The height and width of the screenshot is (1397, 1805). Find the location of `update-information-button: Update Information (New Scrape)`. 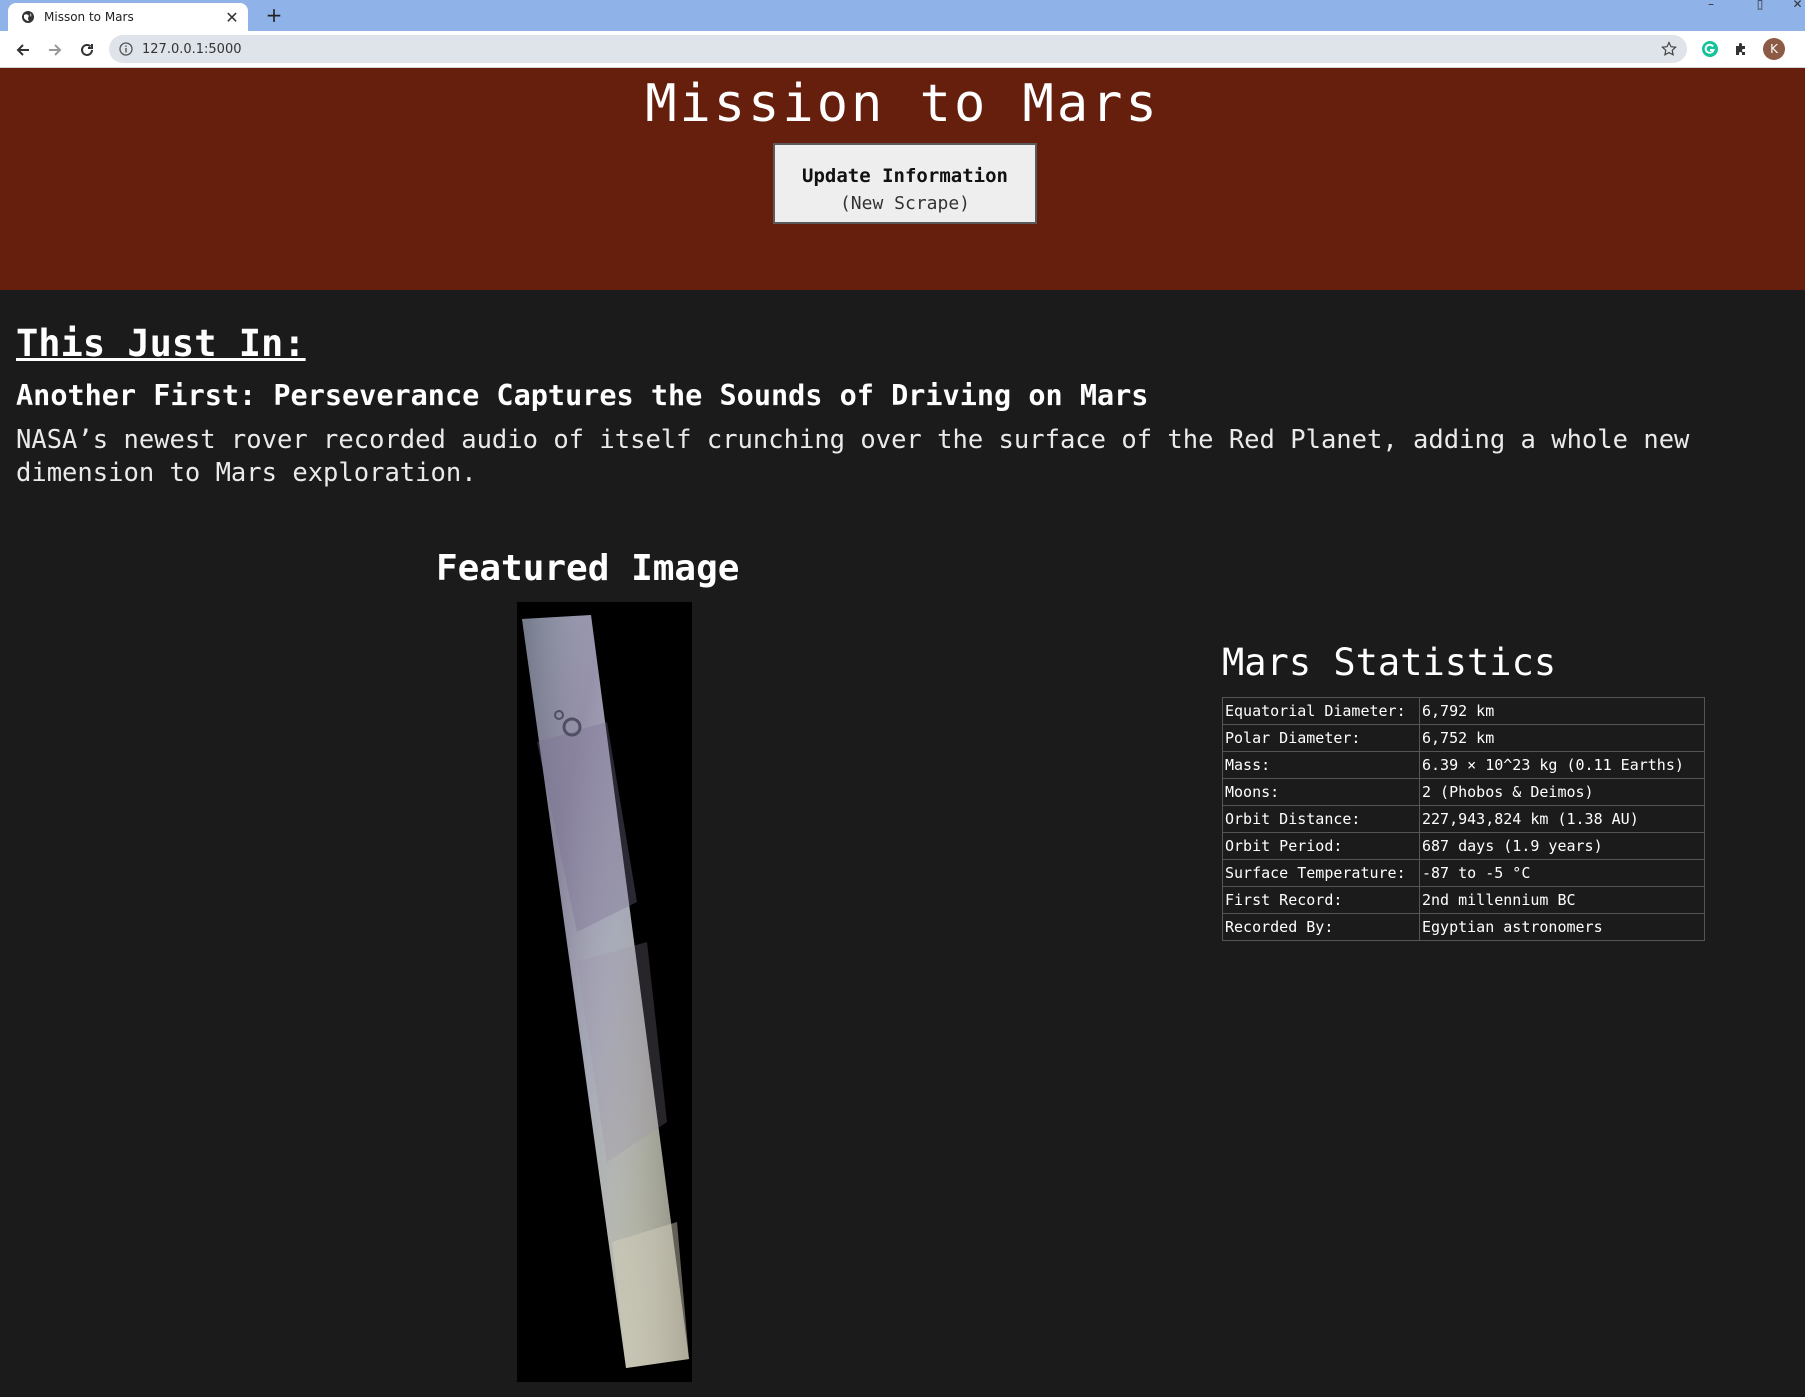

update-information-button: Update Information (New Scrape) is located at coordinates (905, 183).